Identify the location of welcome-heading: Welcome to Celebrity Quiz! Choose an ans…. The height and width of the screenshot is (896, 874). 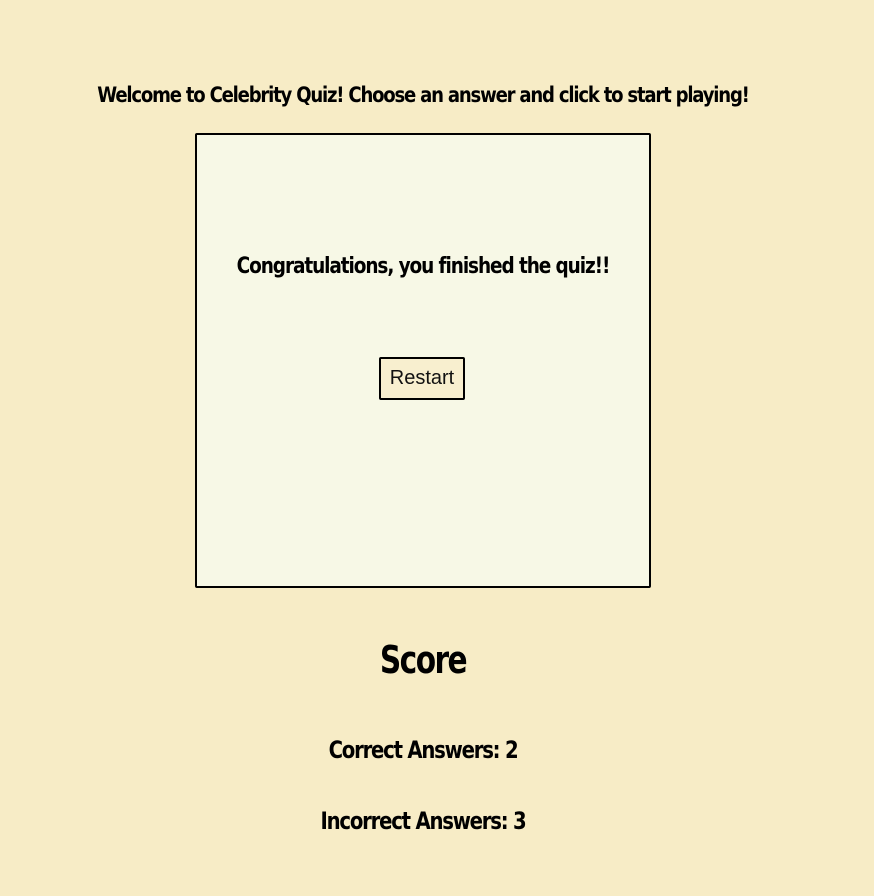
(423, 95).